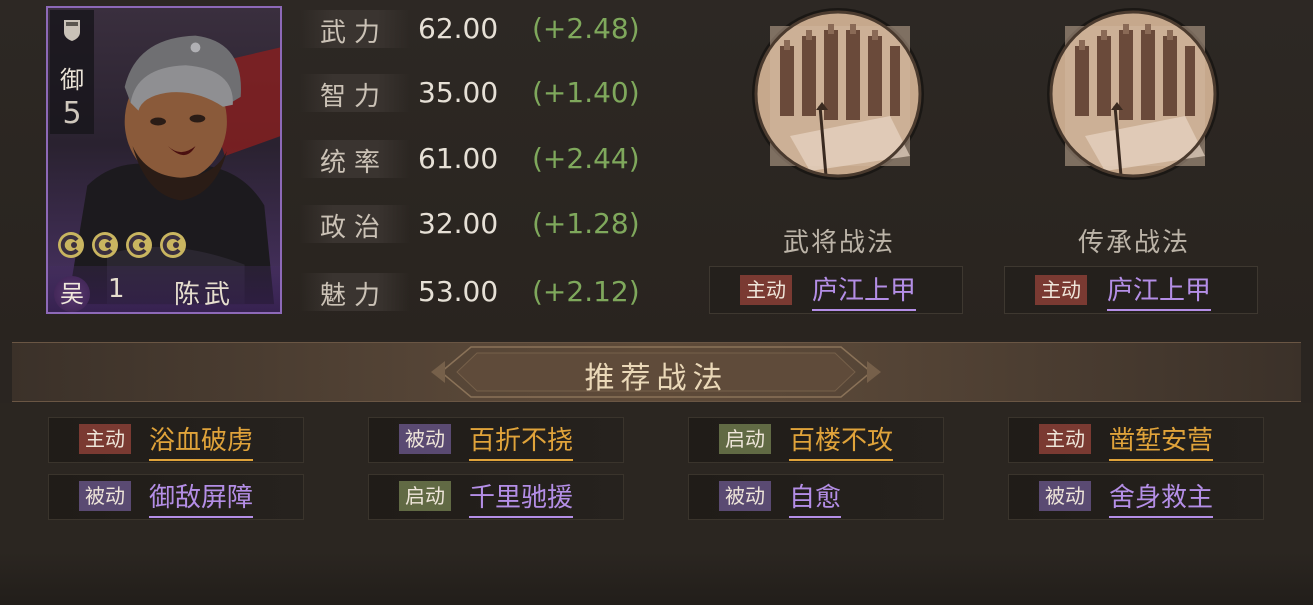  Describe the element at coordinates (201, 497) in the screenshot. I see `skill-name-link: 御敌屏障` at that location.